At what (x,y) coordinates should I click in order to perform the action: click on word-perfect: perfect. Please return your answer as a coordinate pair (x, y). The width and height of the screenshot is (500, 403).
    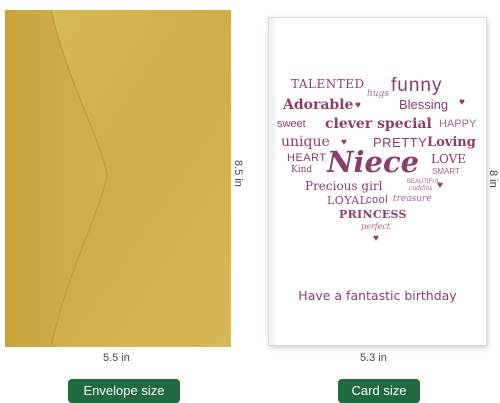
    Looking at the image, I should click on (376, 226).